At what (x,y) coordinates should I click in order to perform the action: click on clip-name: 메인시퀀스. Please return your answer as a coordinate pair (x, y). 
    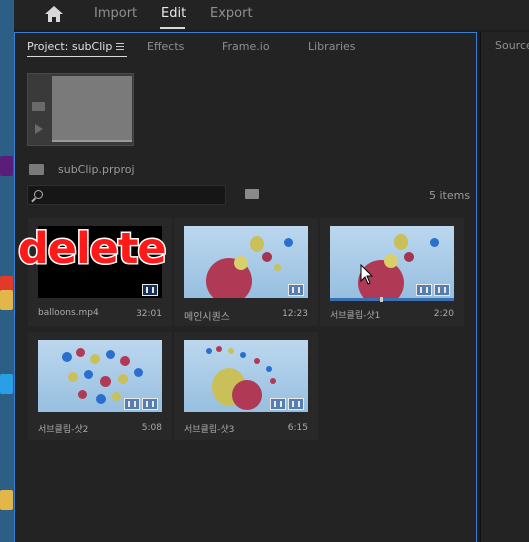
    Looking at the image, I should click on (207, 317).